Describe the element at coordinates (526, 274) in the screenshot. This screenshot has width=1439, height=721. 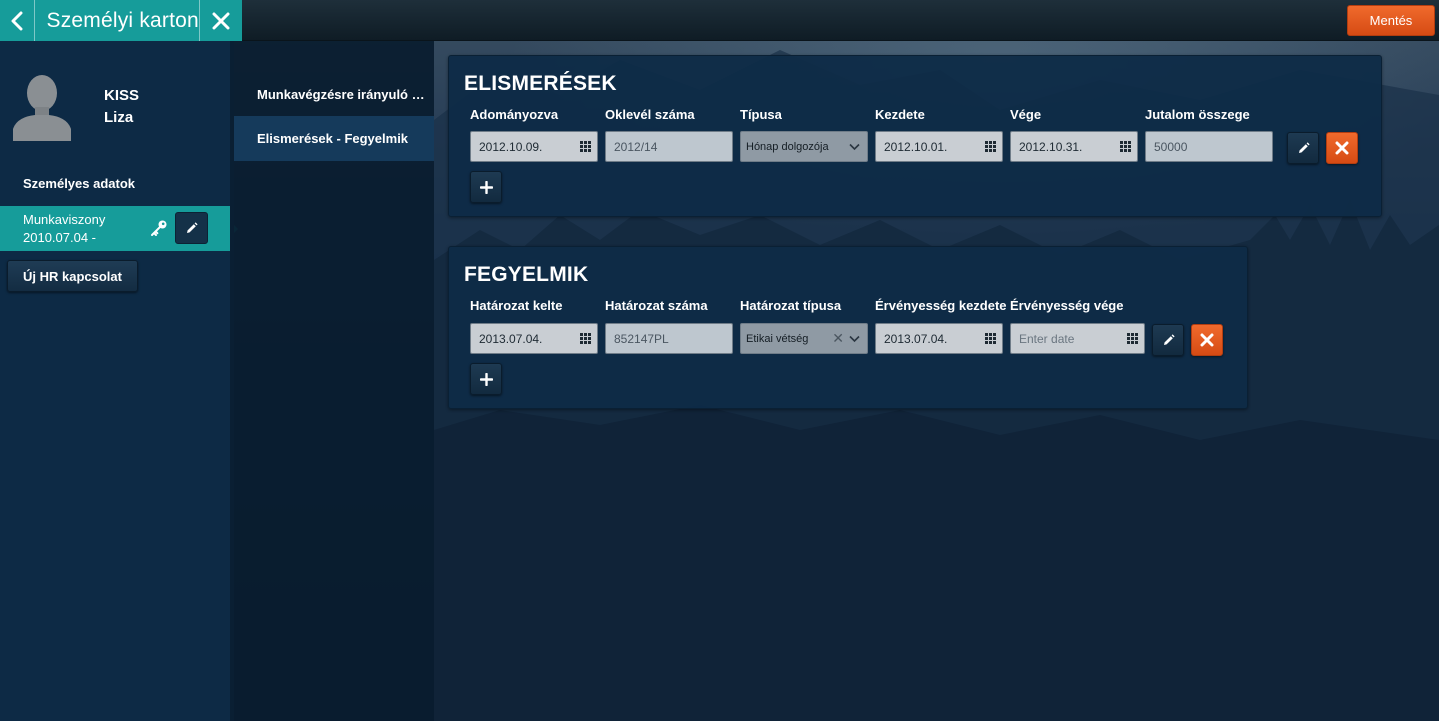
I see `disciplinary-title: FEGYELMIK` at that location.